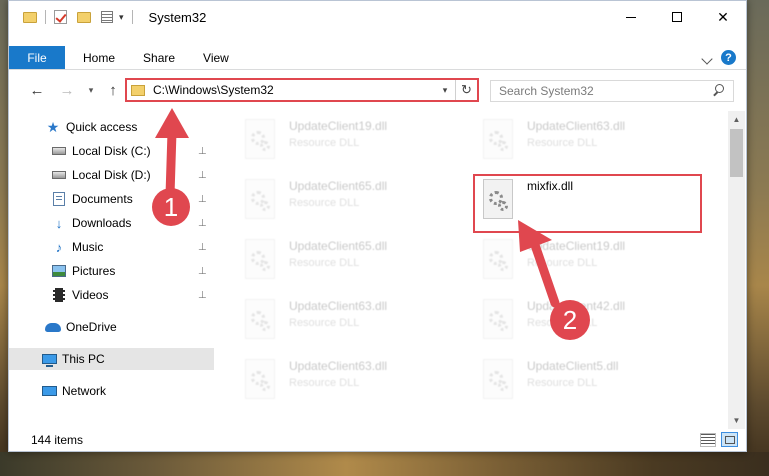 This screenshot has width=769, height=476. I want to click on minimize-icon, so click(631, 17).